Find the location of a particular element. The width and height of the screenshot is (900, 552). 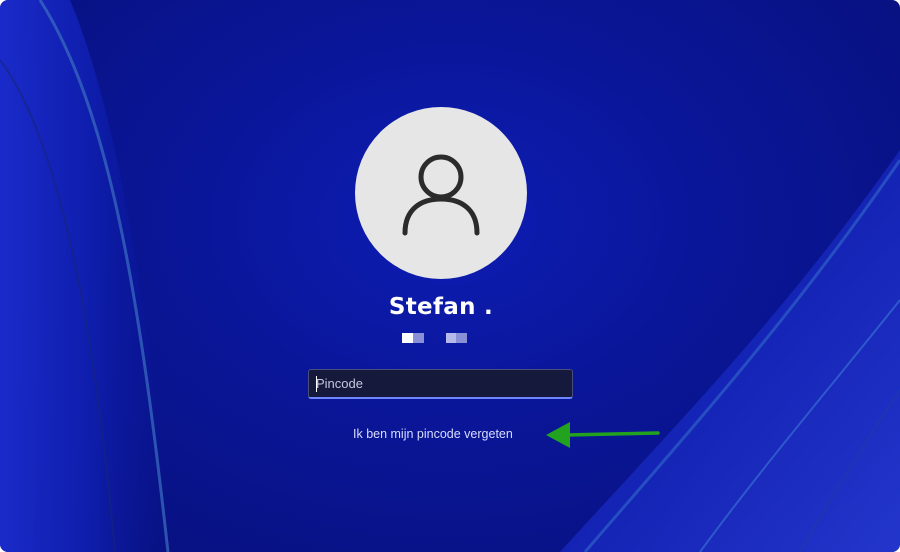

green-arrow-left-icon is located at coordinates (603, 435).